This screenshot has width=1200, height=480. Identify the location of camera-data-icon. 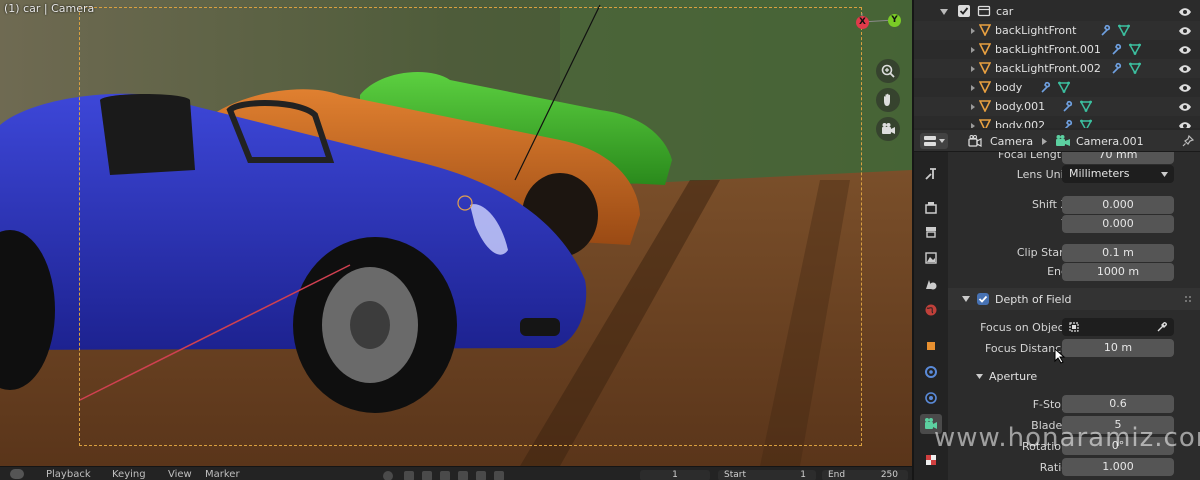
(1063, 140).